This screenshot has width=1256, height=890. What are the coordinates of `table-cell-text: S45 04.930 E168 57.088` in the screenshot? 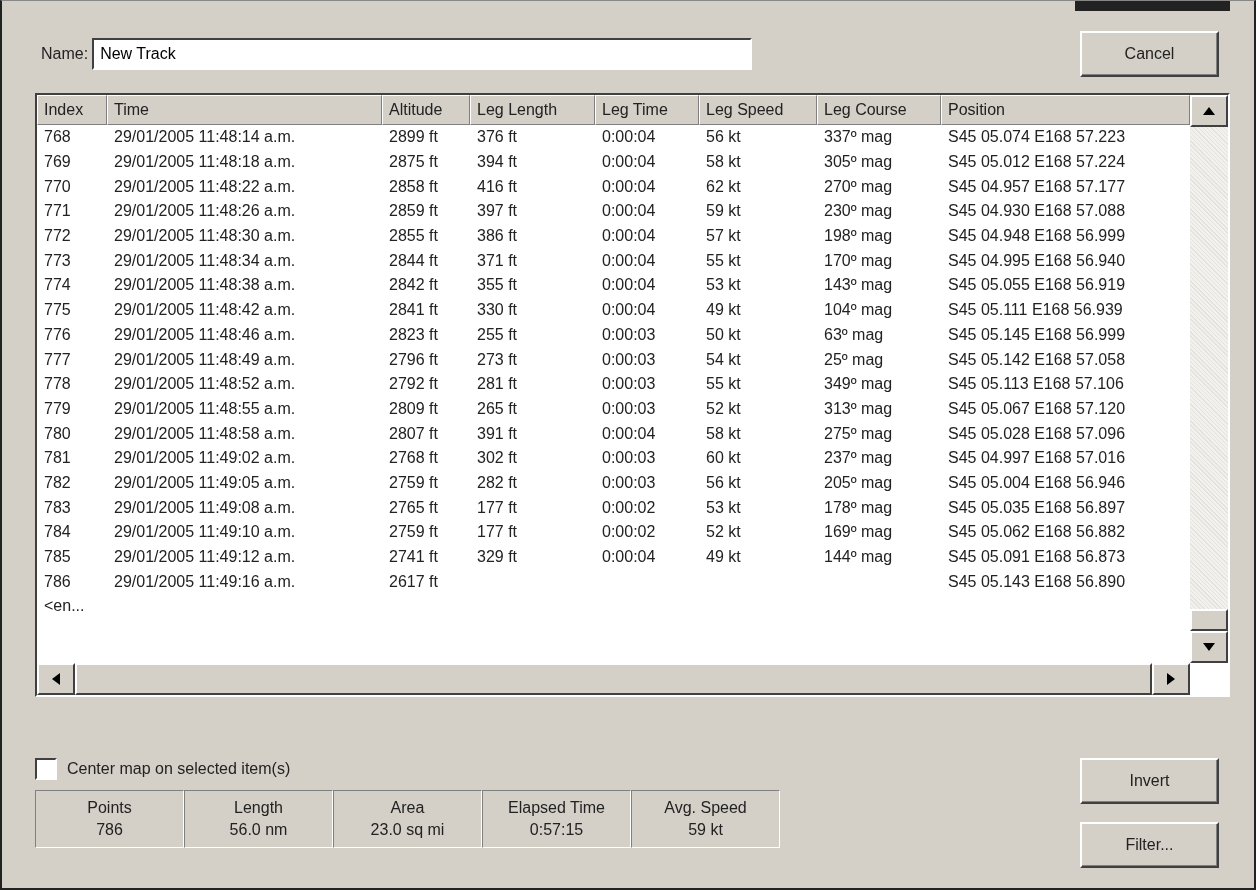 It's located at (1037, 211).